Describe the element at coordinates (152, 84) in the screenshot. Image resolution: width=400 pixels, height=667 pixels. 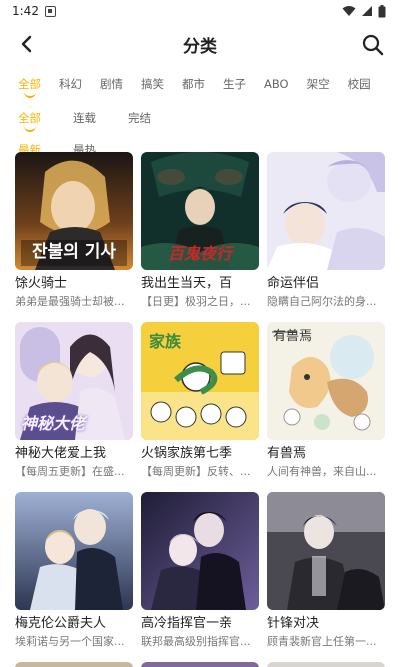
I see `genre-tab-comedy: 搞笑` at that location.